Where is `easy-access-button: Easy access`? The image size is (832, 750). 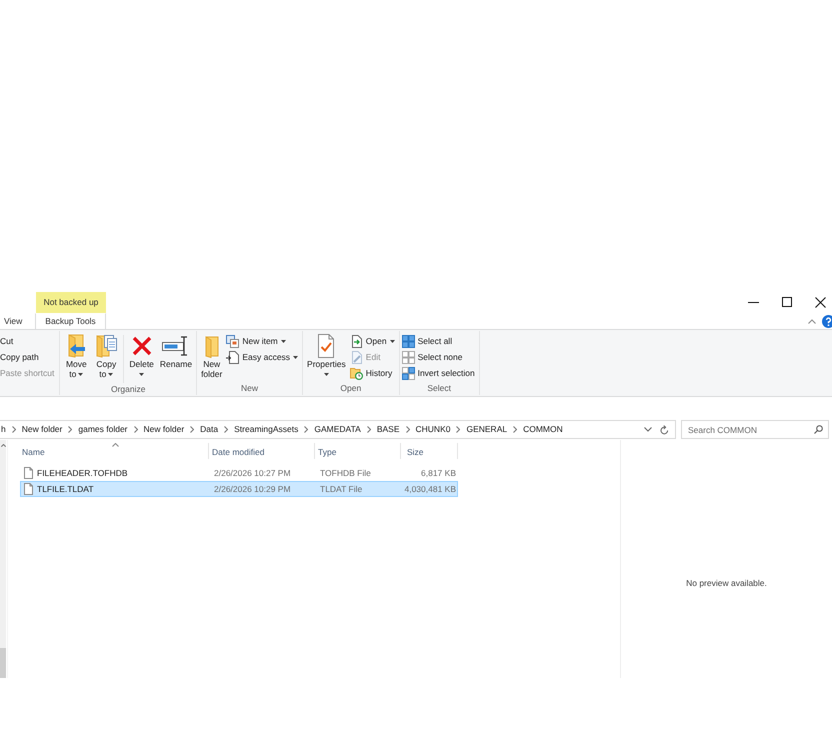 easy-access-button: Easy access is located at coordinates (263, 357).